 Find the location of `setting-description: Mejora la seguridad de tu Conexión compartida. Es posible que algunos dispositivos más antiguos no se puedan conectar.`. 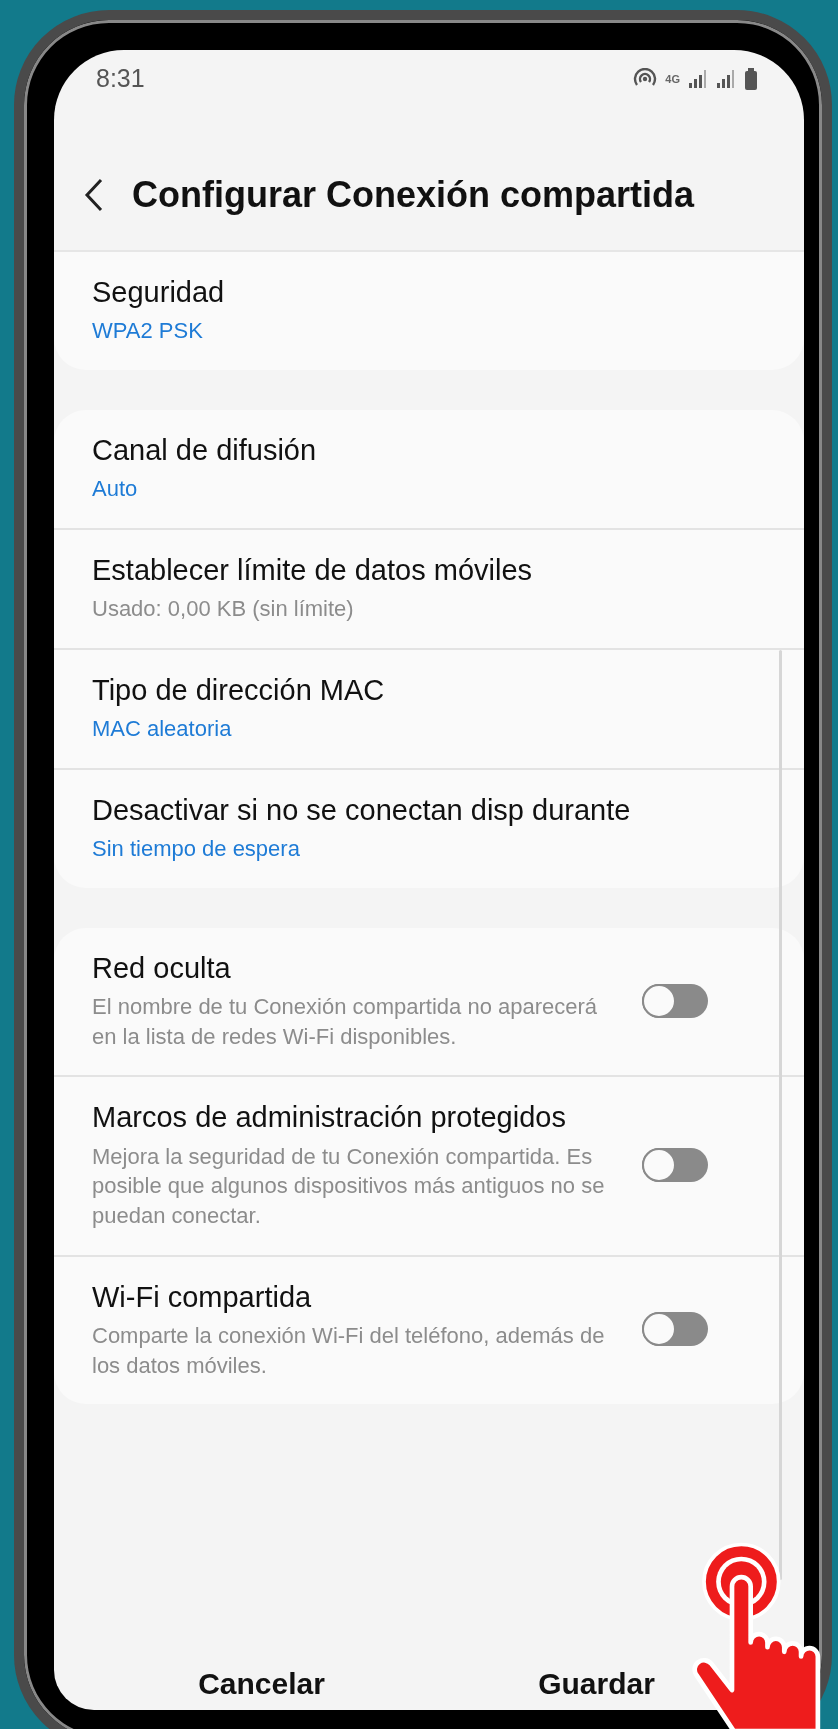

setting-description: Mejora la seguridad de tu Conexión compartida. Es posible que algunos dispositivos más antiguos no se puedan conectar. is located at coordinates (349, 1186).